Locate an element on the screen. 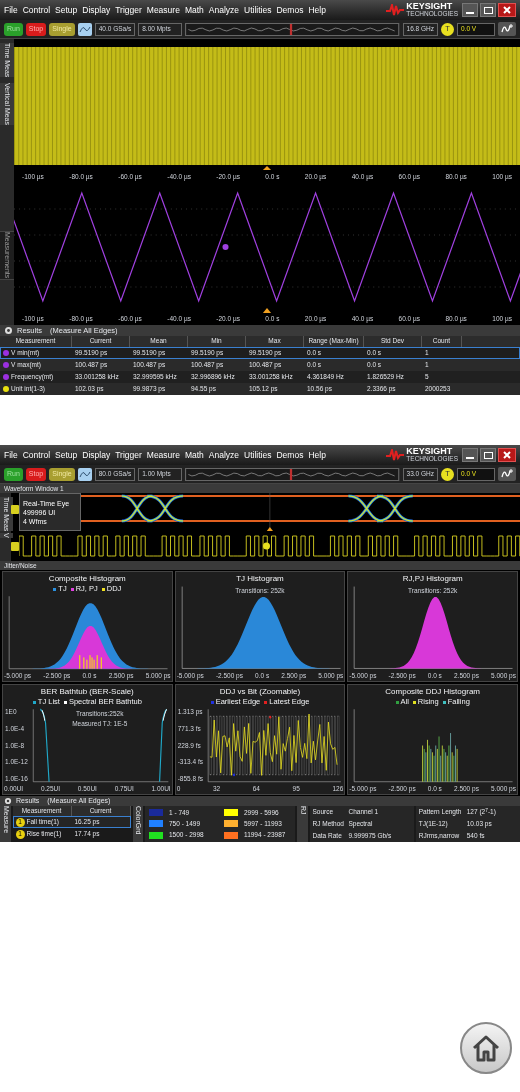  home-button is located at coordinates (486, 1048).